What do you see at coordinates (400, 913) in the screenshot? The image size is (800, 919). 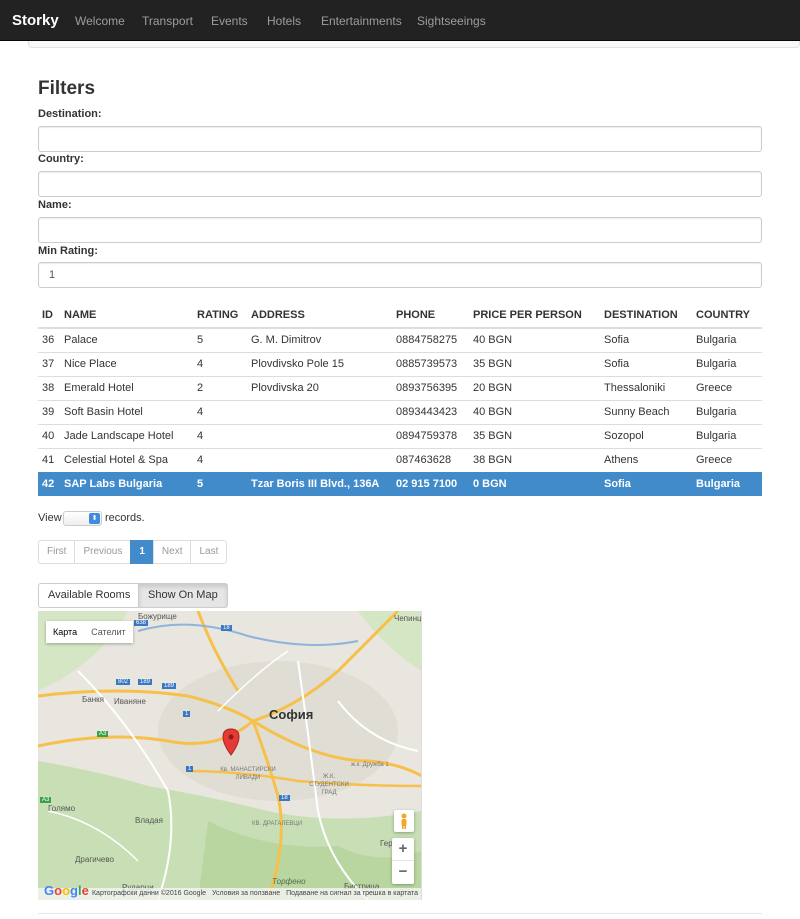 I see `footer-divider` at bounding box center [400, 913].